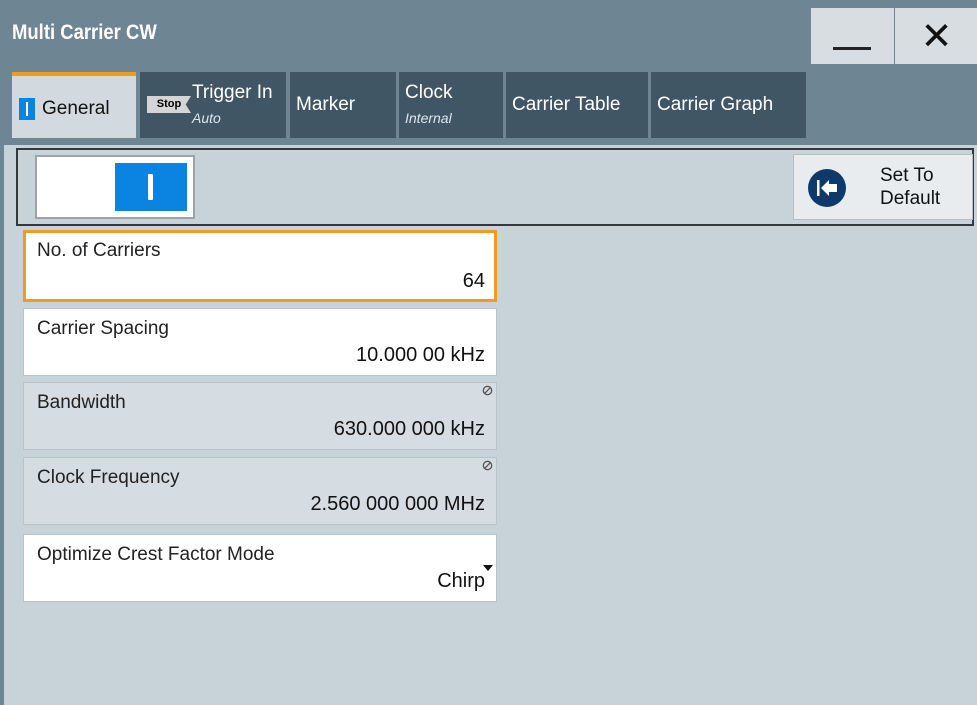  What do you see at coordinates (461, 581) in the screenshot?
I see `optimize-crest-factor-mode-value: Chirp` at bounding box center [461, 581].